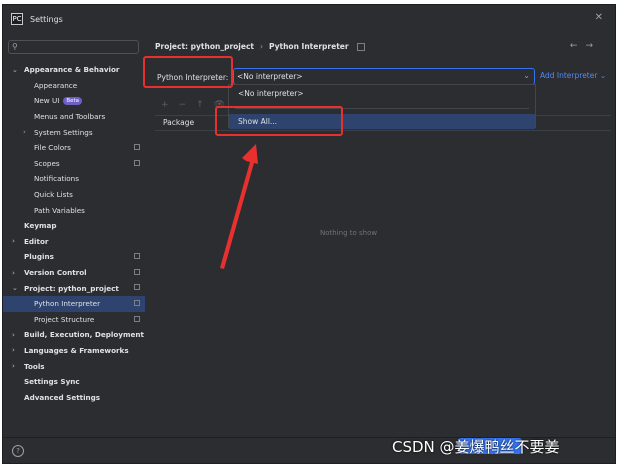 This screenshot has width=620, height=468. What do you see at coordinates (476, 447) in the screenshot?
I see `watermark: CSDN @姜爆鸭丝不要姜` at bounding box center [476, 447].